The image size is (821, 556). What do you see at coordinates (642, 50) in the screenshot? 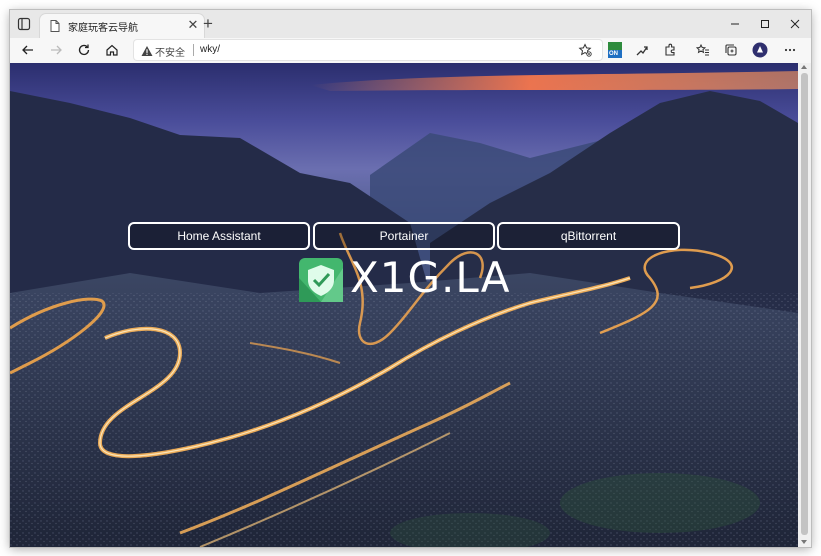
I see `read-aloud-icon` at bounding box center [642, 50].